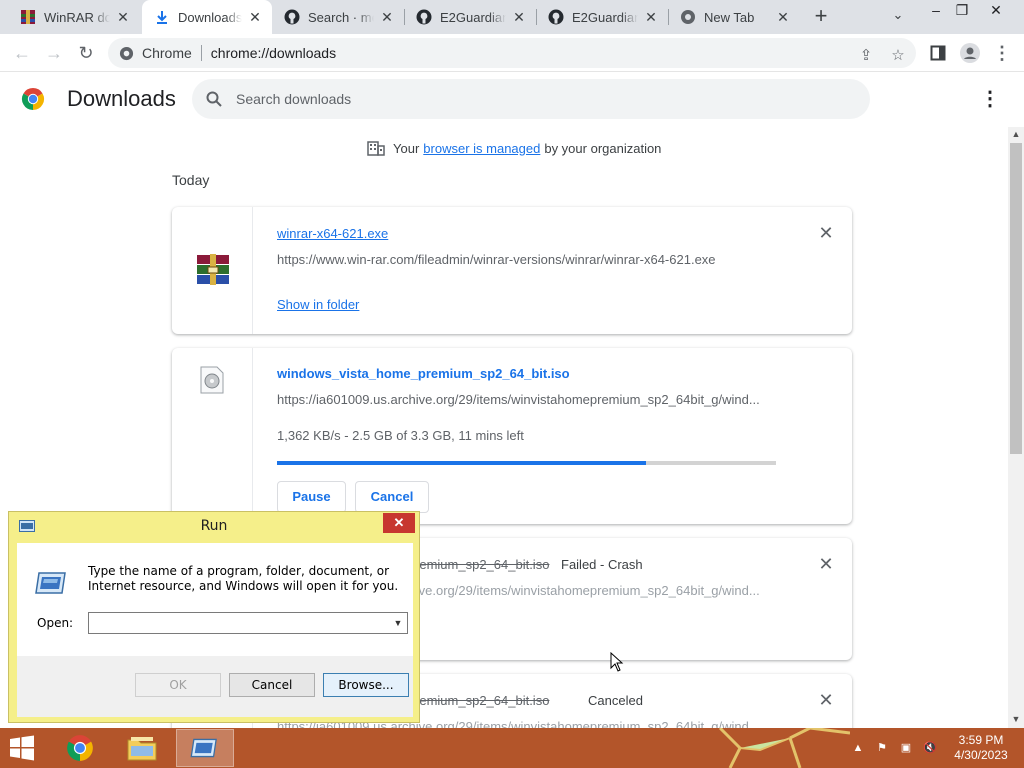 The width and height of the screenshot is (1024, 768). What do you see at coordinates (399, 523) in the screenshot?
I see `run-close-button: ✕` at bounding box center [399, 523].